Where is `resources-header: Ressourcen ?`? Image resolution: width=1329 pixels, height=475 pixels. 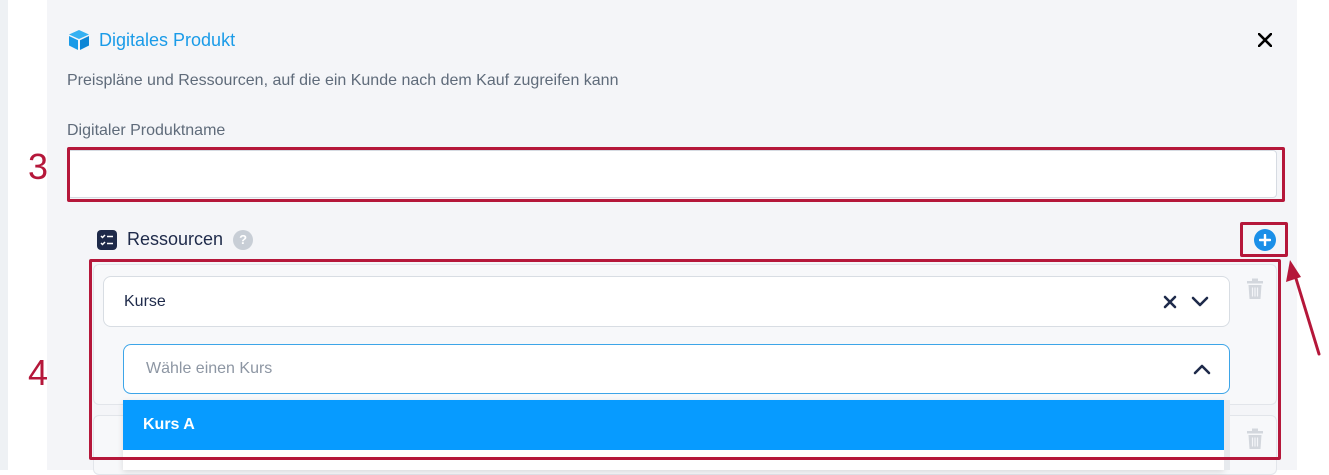
resources-header: Ressourcen ? is located at coordinates (175, 239).